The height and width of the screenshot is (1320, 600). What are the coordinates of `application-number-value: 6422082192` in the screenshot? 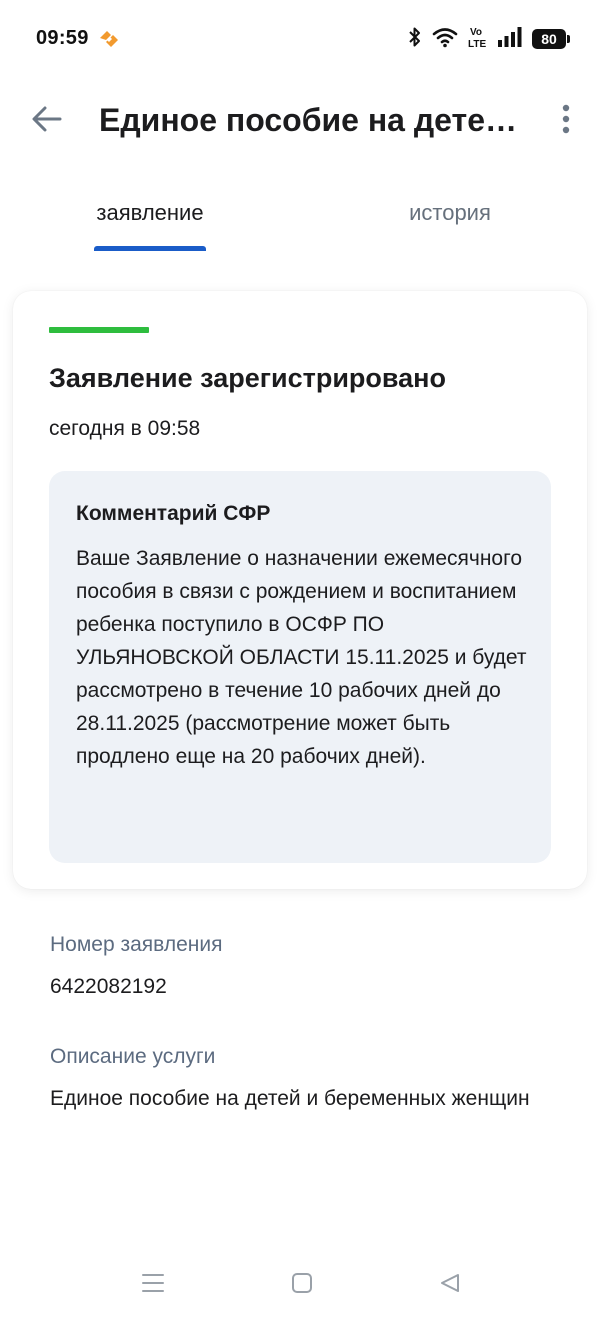 It's located at (108, 986).